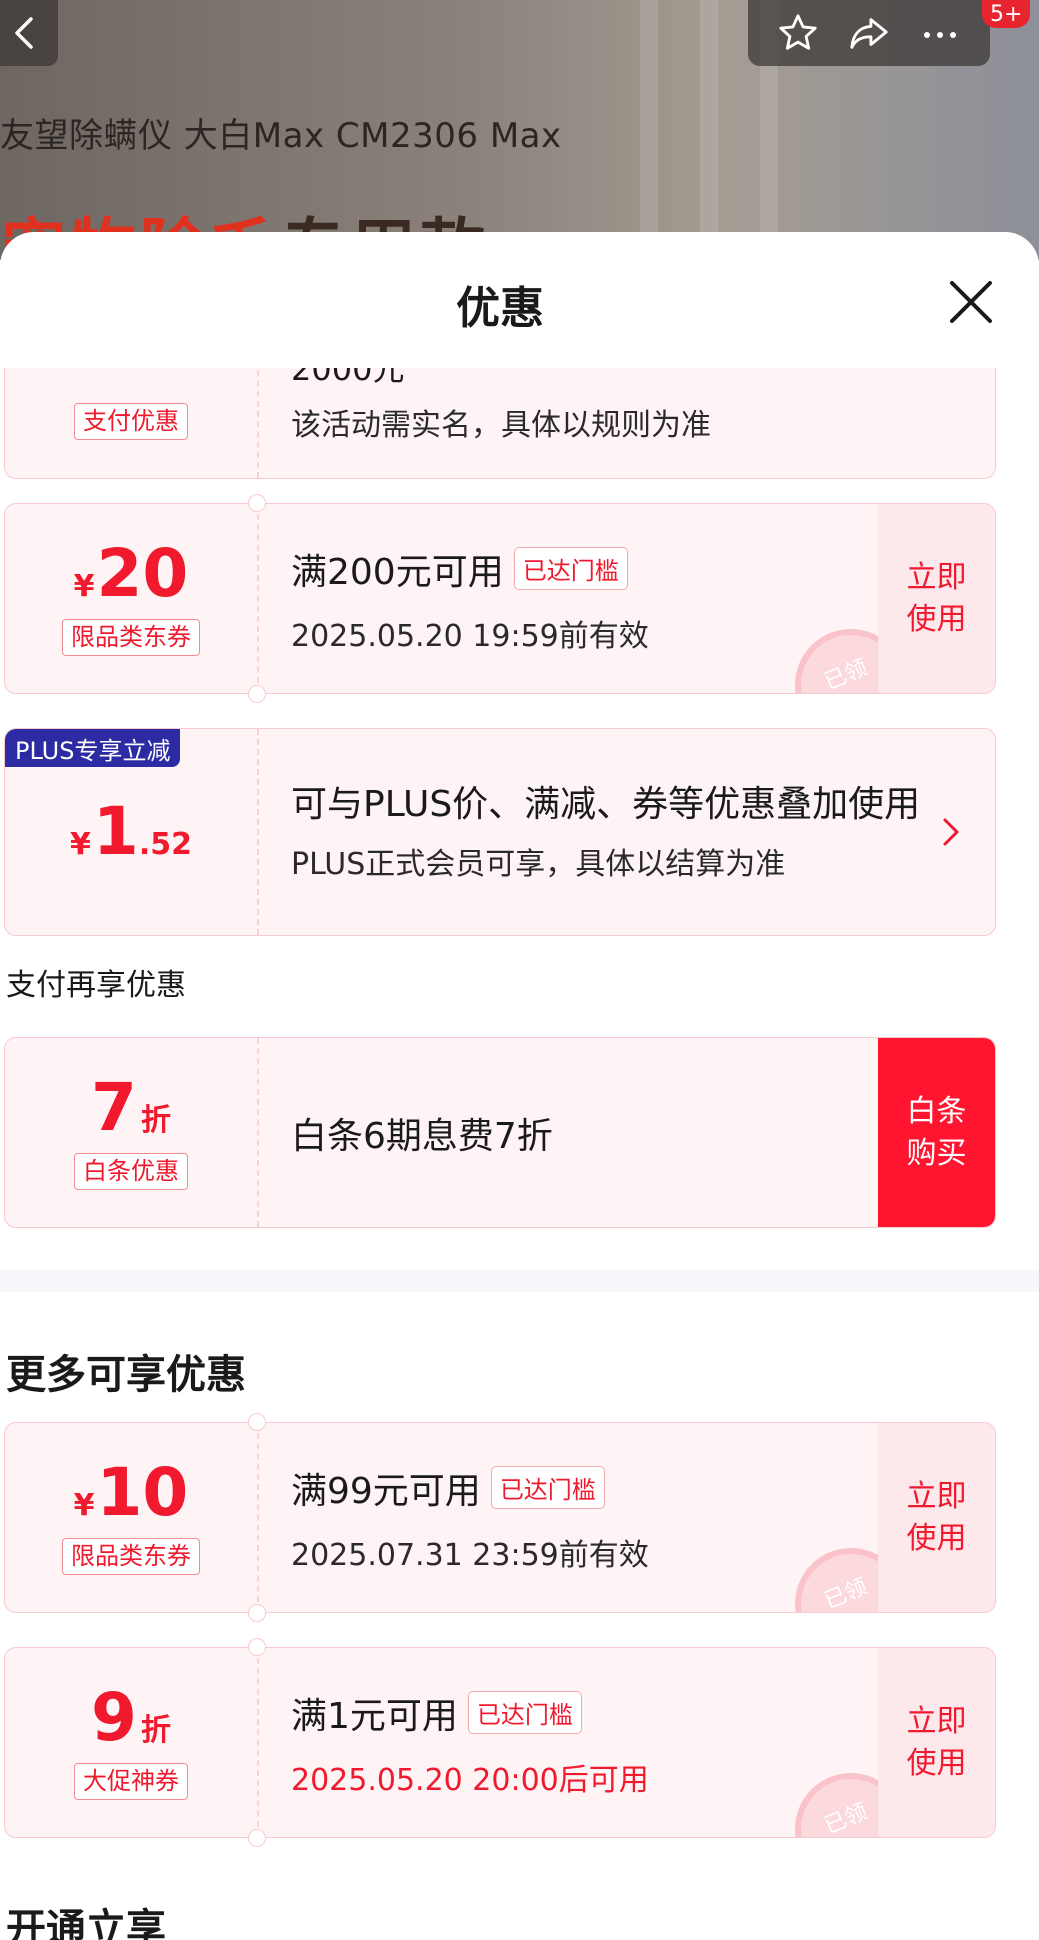  I want to click on coupon-tag: 支付优惠, so click(131, 421).